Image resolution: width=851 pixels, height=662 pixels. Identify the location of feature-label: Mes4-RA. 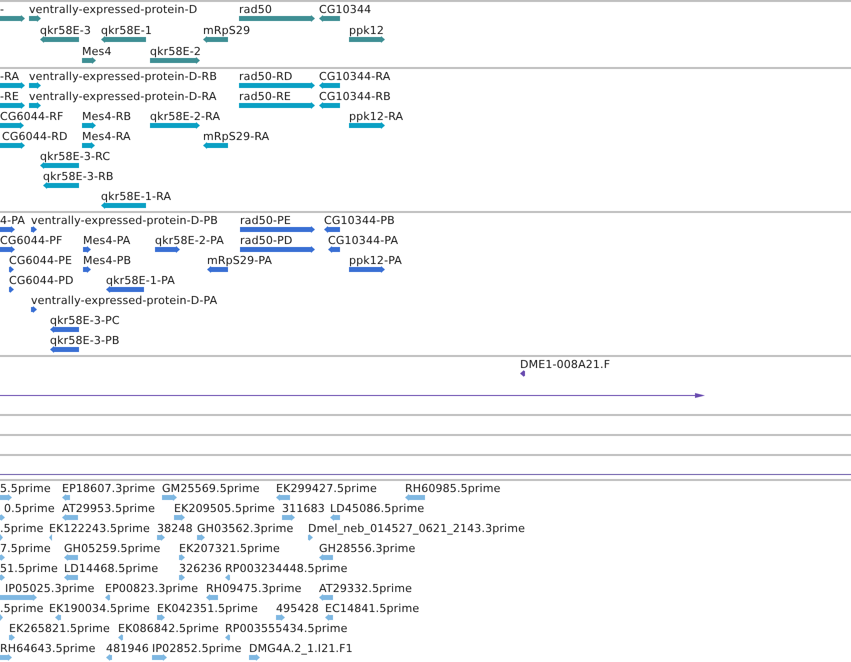
(106, 137).